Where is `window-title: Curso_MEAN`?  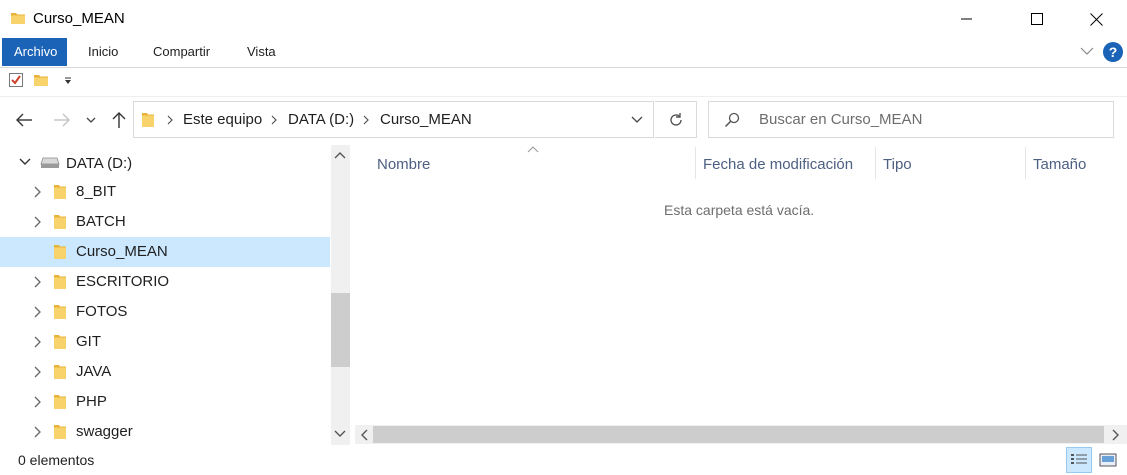 window-title: Curso_MEAN is located at coordinates (79, 18).